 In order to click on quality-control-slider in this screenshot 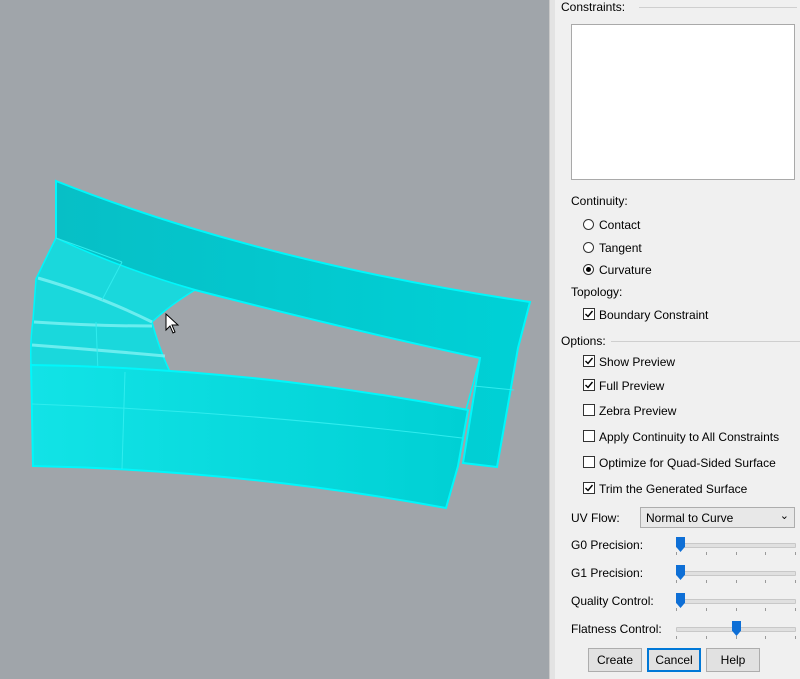, I will do `click(736, 601)`.